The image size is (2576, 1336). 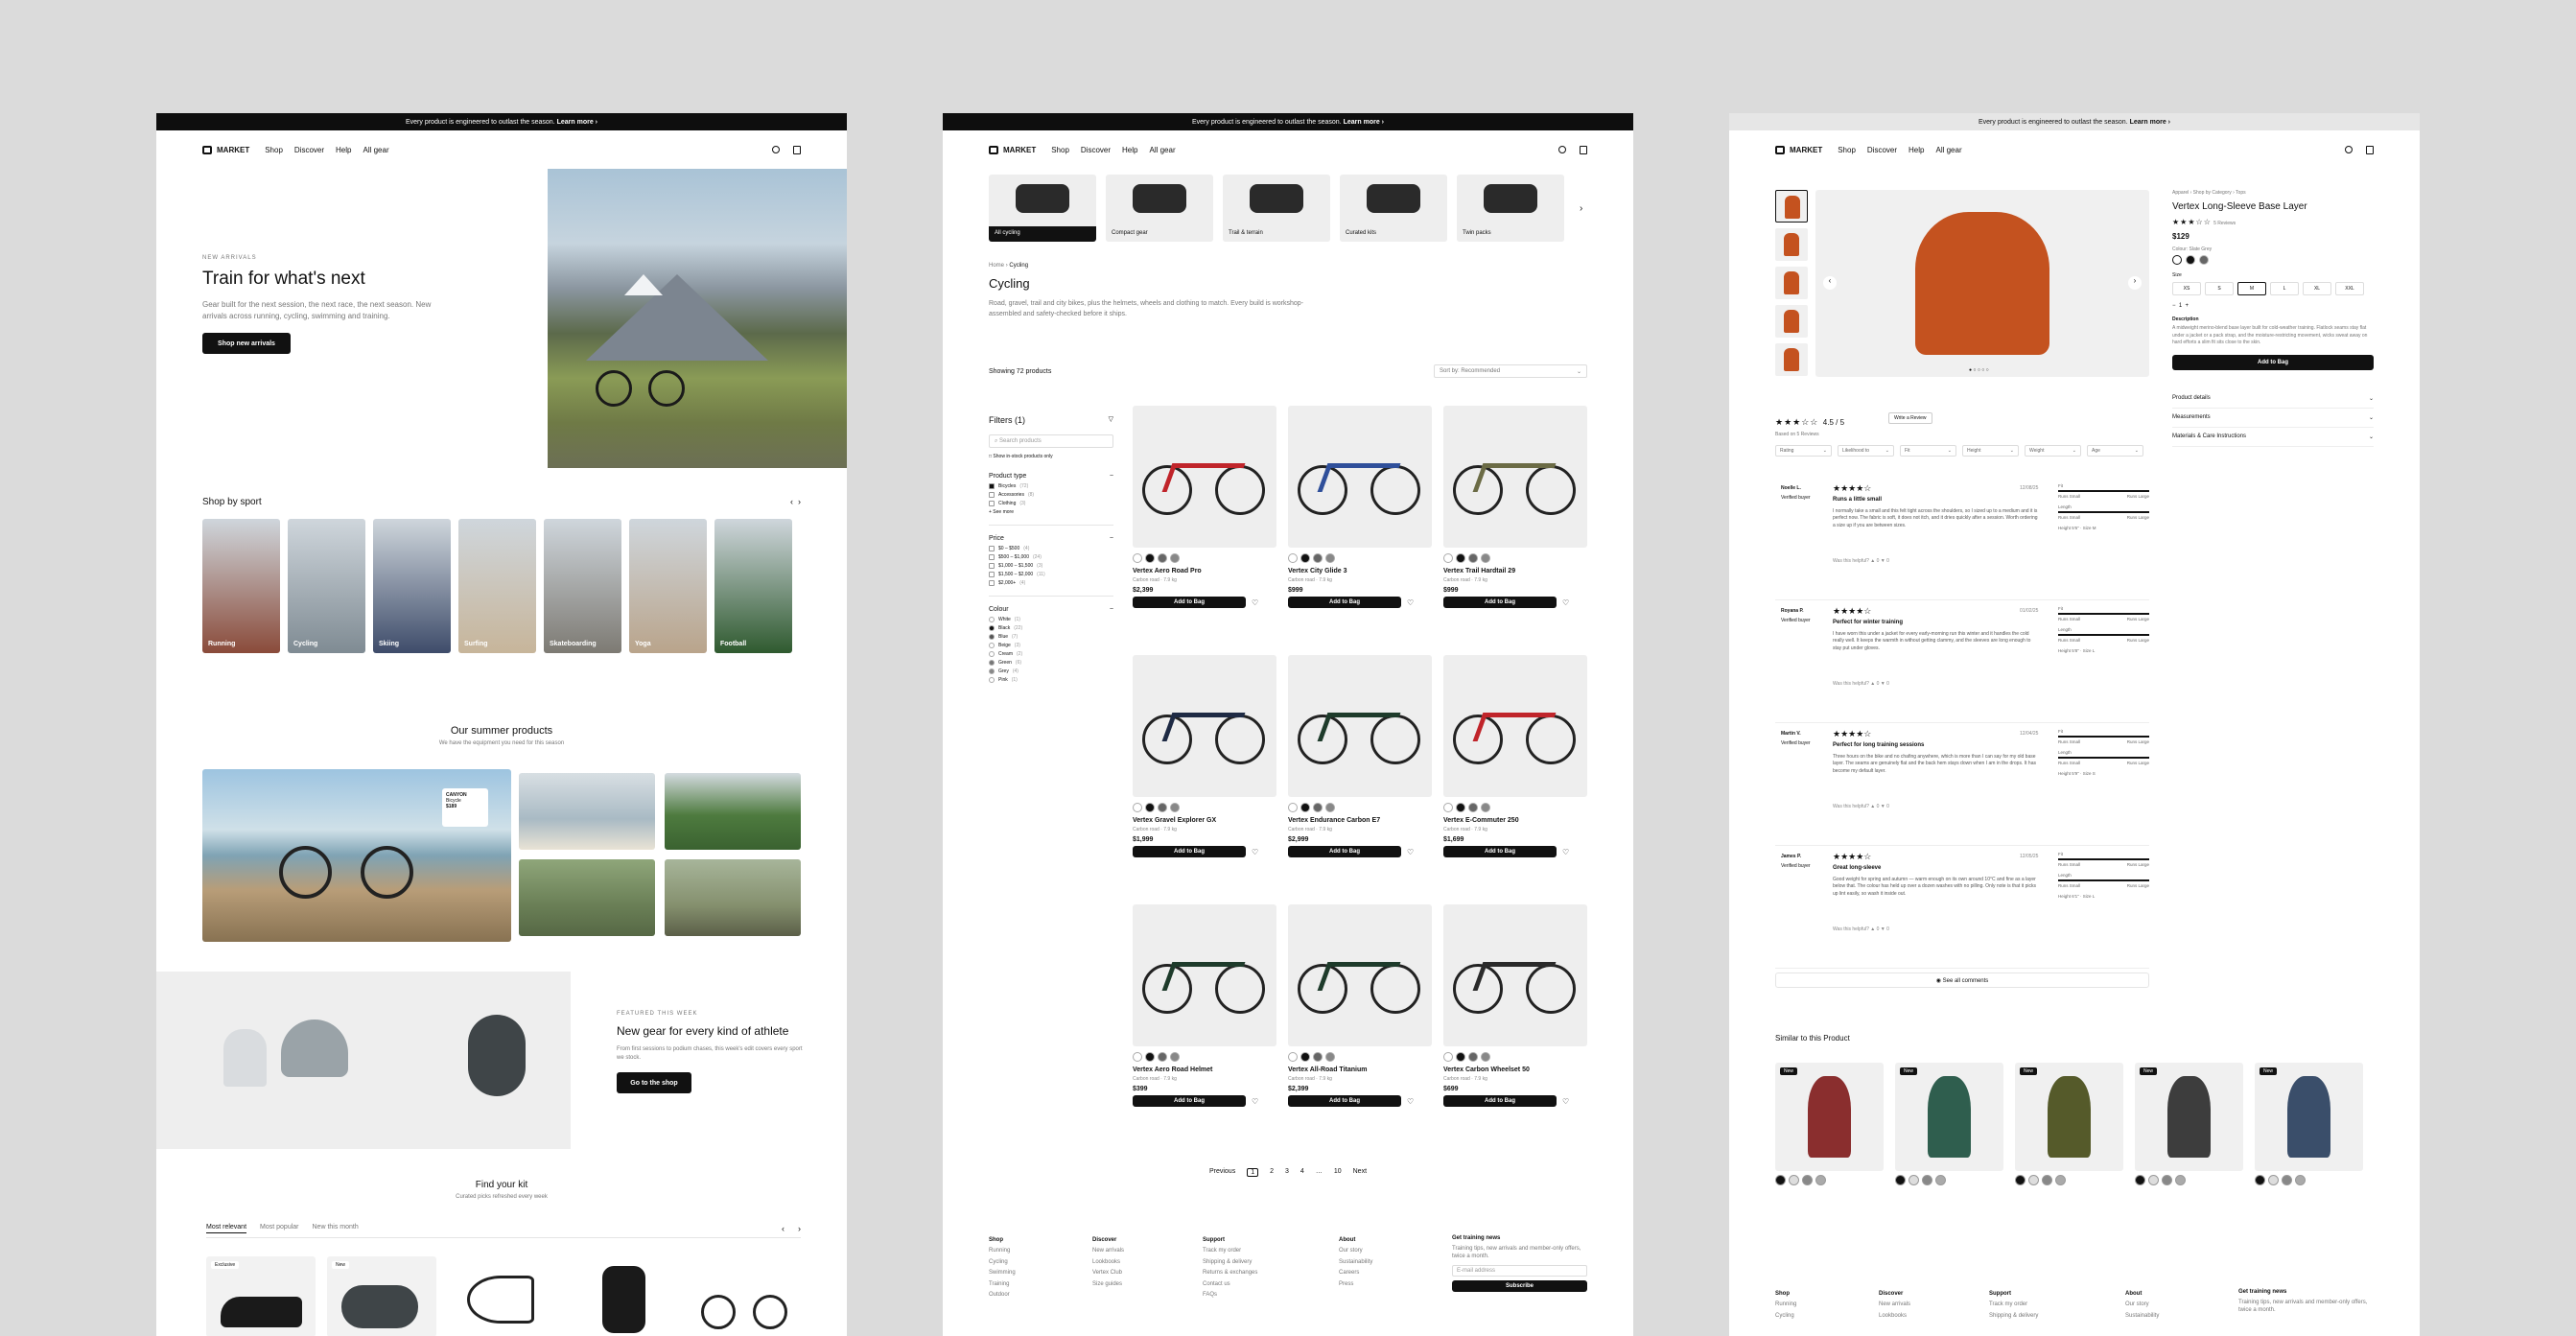 What do you see at coordinates (2349, 288) in the screenshot?
I see `size-option: XXL` at bounding box center [2349, 288].